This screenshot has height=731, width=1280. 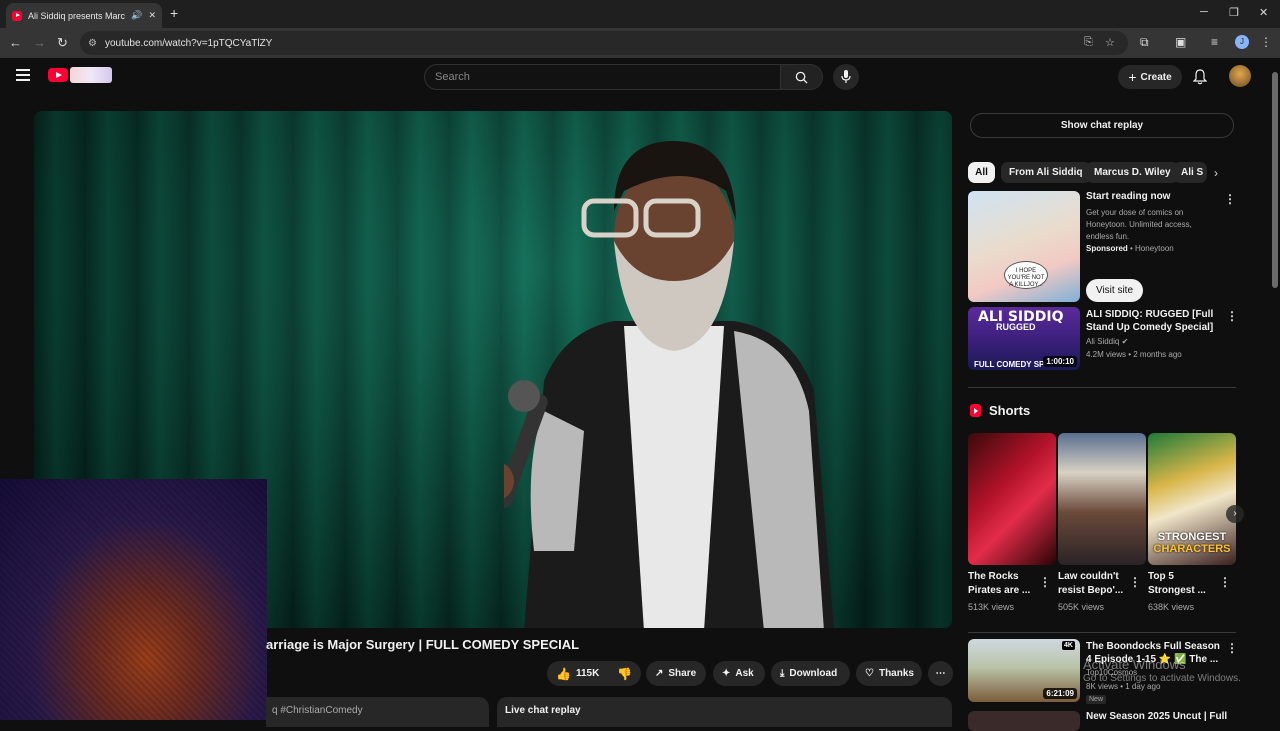 I want to click on rec-channel: Ali Siddiq ✔, so click(x=1107, y=341).